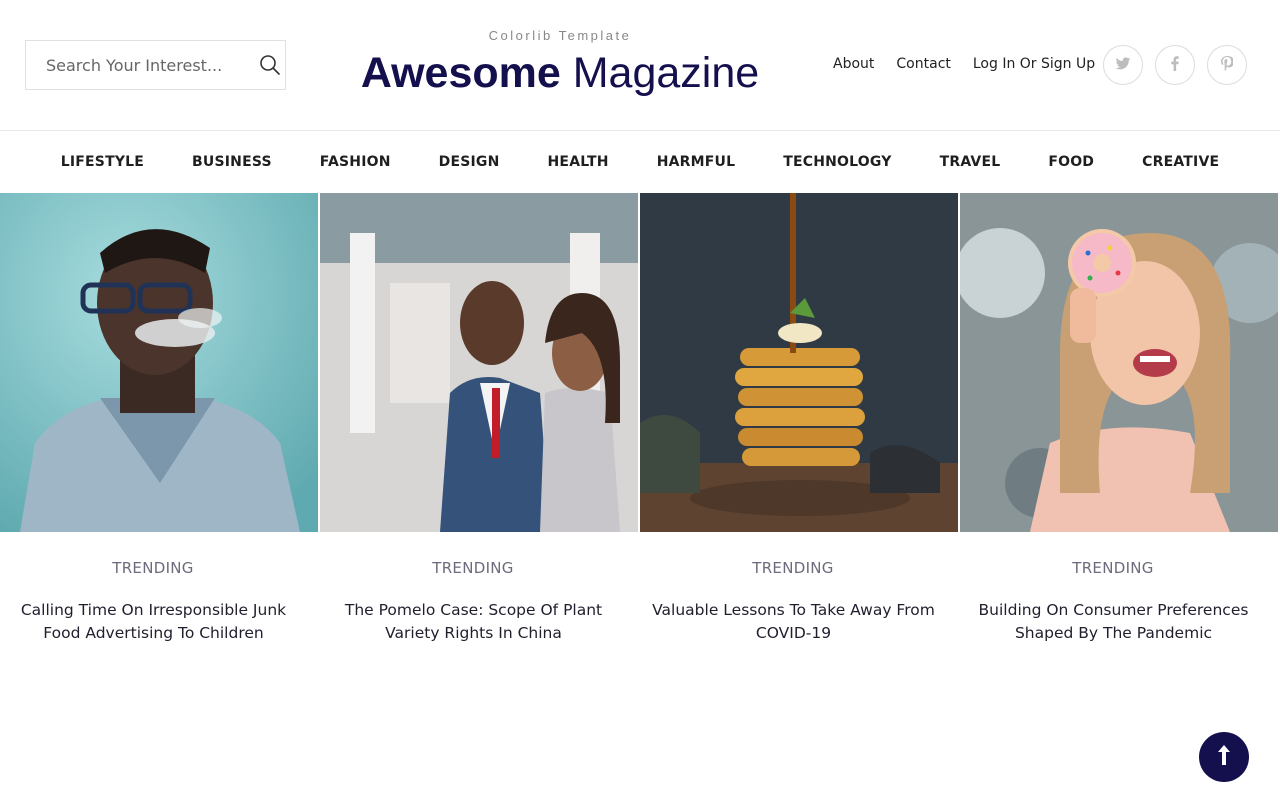  Describe the element at coordinates (469, 162) in the screenshot. I see `nav-item-design: DESIGN` at that location.